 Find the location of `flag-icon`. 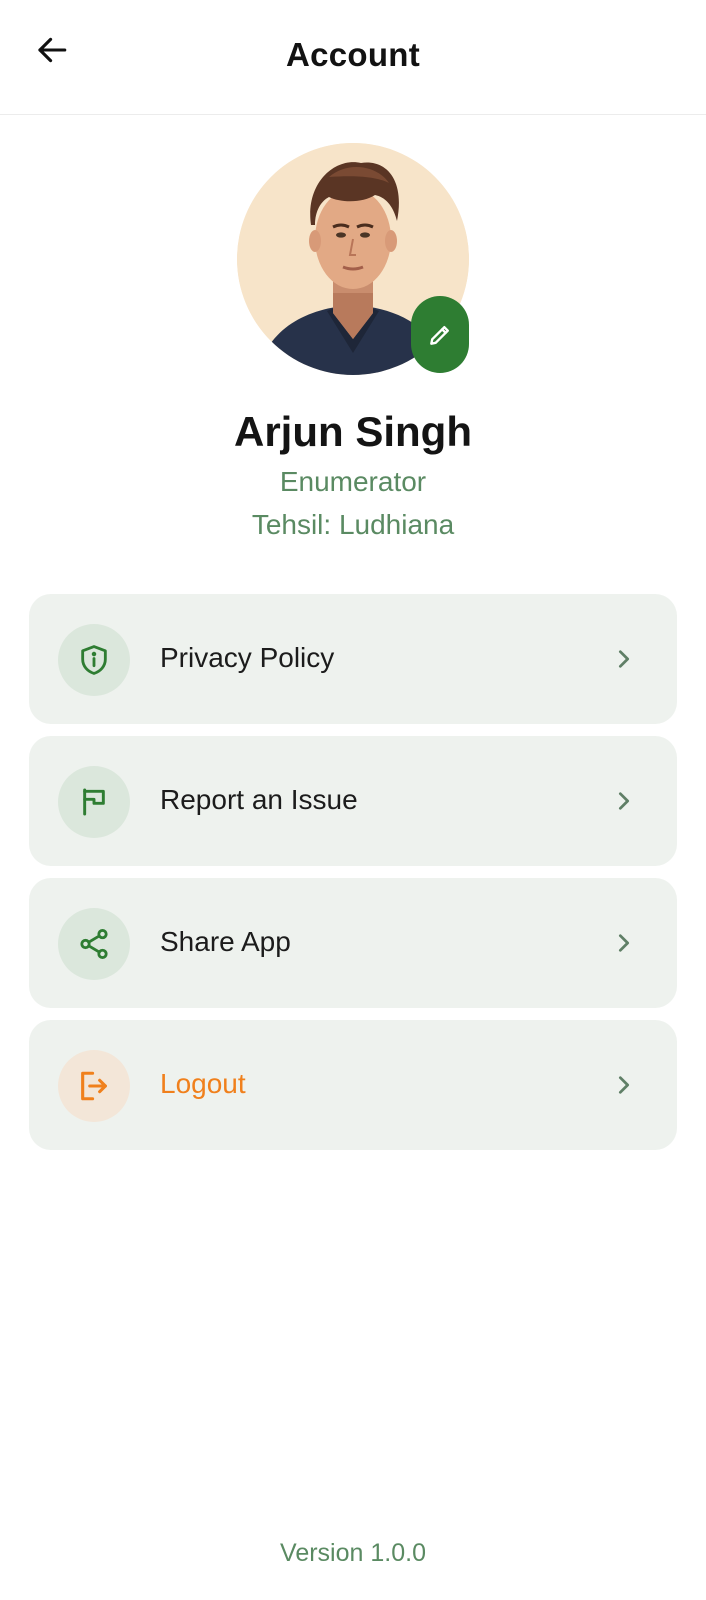

flag-icon is located at coordinates (94, 802).